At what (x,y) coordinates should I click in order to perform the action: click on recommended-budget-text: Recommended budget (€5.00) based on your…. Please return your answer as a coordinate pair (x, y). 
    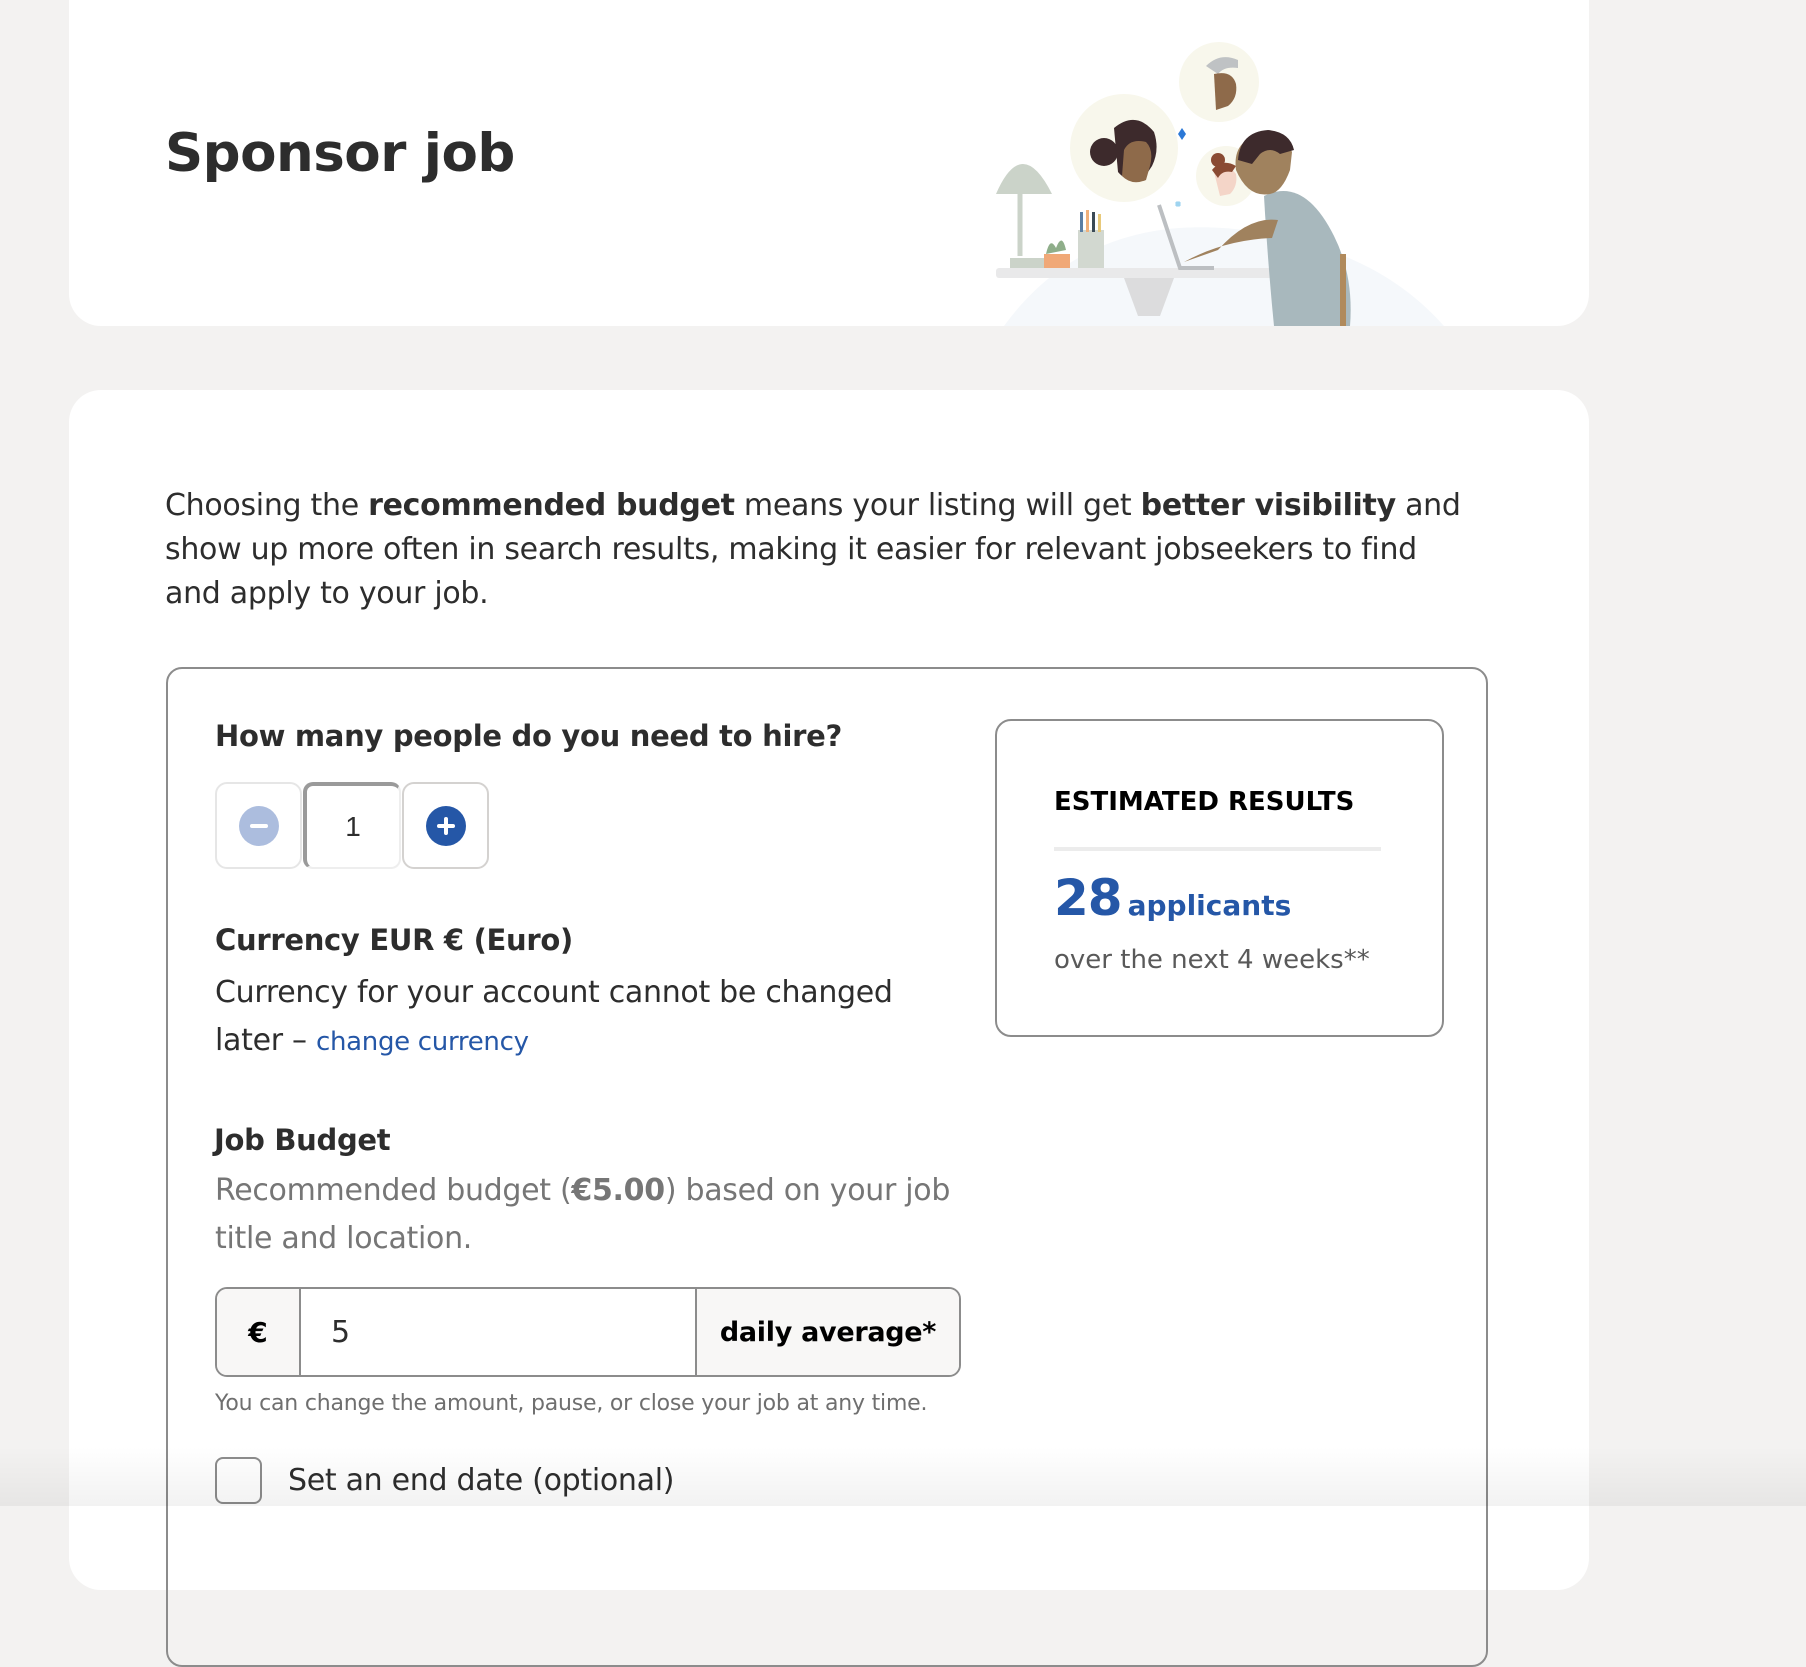
    Looking at the image, I should click on (583, 1214).